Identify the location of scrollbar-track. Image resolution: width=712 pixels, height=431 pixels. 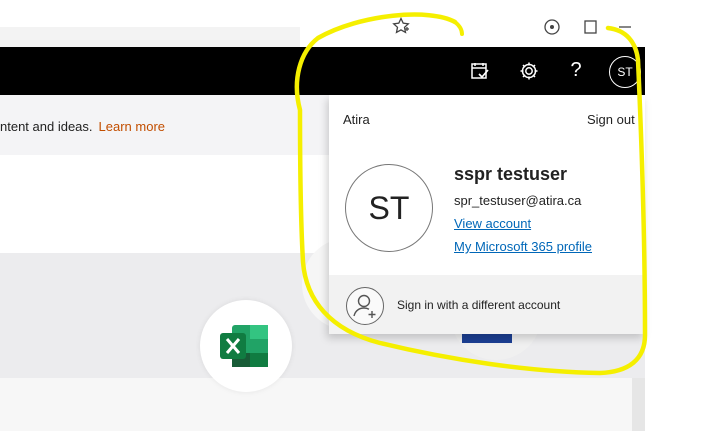
(638, 404).